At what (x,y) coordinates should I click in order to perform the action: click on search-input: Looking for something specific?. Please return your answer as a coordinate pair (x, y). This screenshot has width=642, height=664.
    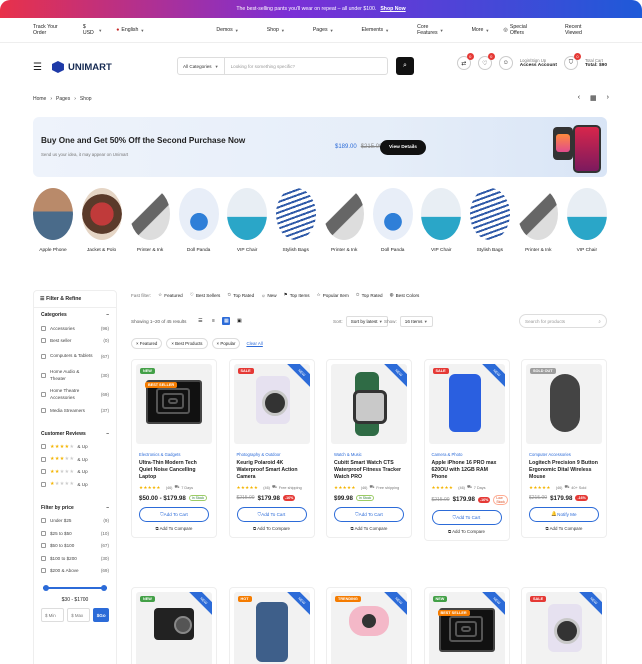
    Looking at the image, I should click on (260, 66).